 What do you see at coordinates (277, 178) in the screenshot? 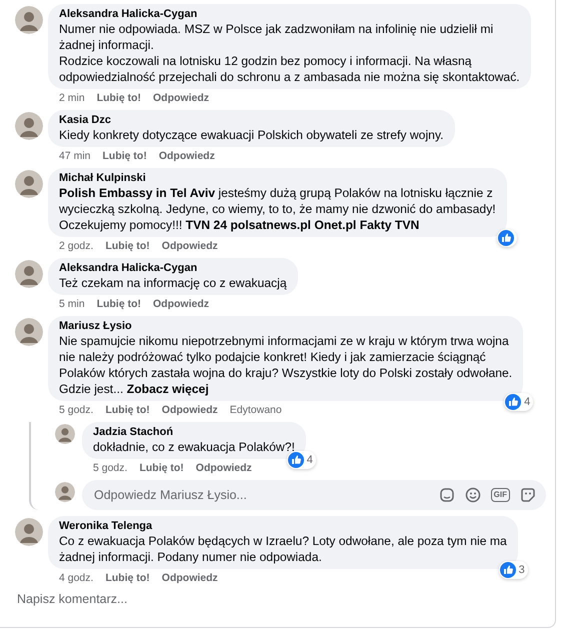
I see `comment-author: Michał Kulpinski` at bounding box center [277, 178].